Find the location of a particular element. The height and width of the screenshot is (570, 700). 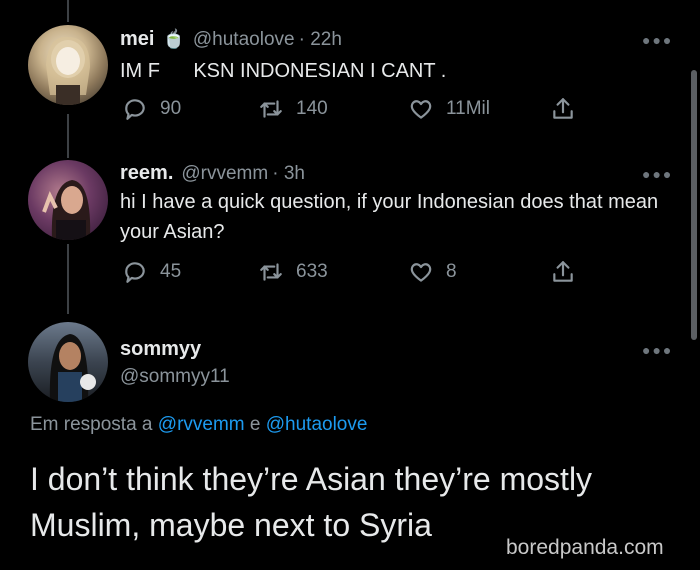

like-button: 8 is located at coordinates (432, 272).